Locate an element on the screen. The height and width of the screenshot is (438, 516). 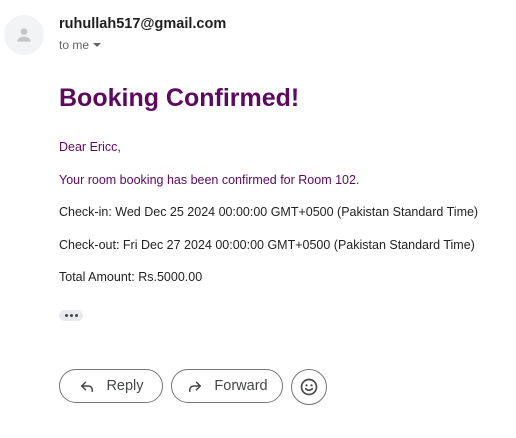
forward-button: Forward is located at coordinates (227, 386).